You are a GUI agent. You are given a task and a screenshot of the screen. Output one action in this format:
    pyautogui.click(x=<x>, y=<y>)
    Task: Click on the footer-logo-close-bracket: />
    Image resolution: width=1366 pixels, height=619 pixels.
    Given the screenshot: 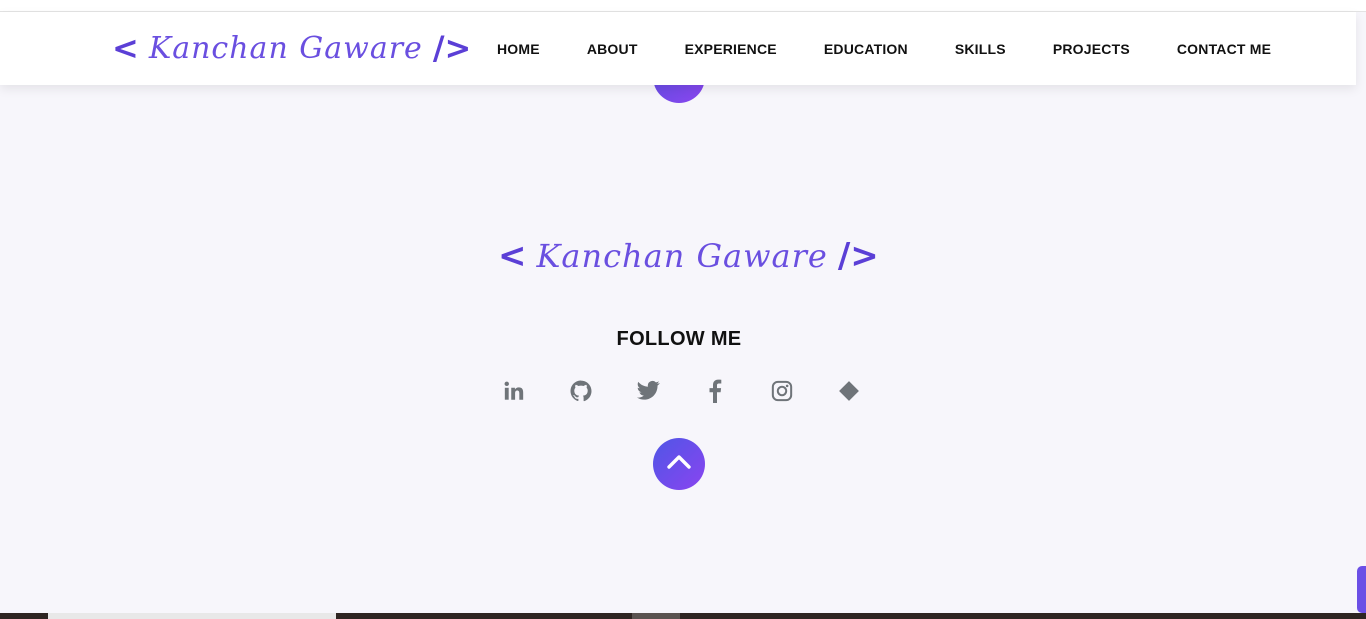 What is the action you would take?
    pyautogui.click(x=858, y=256)
    